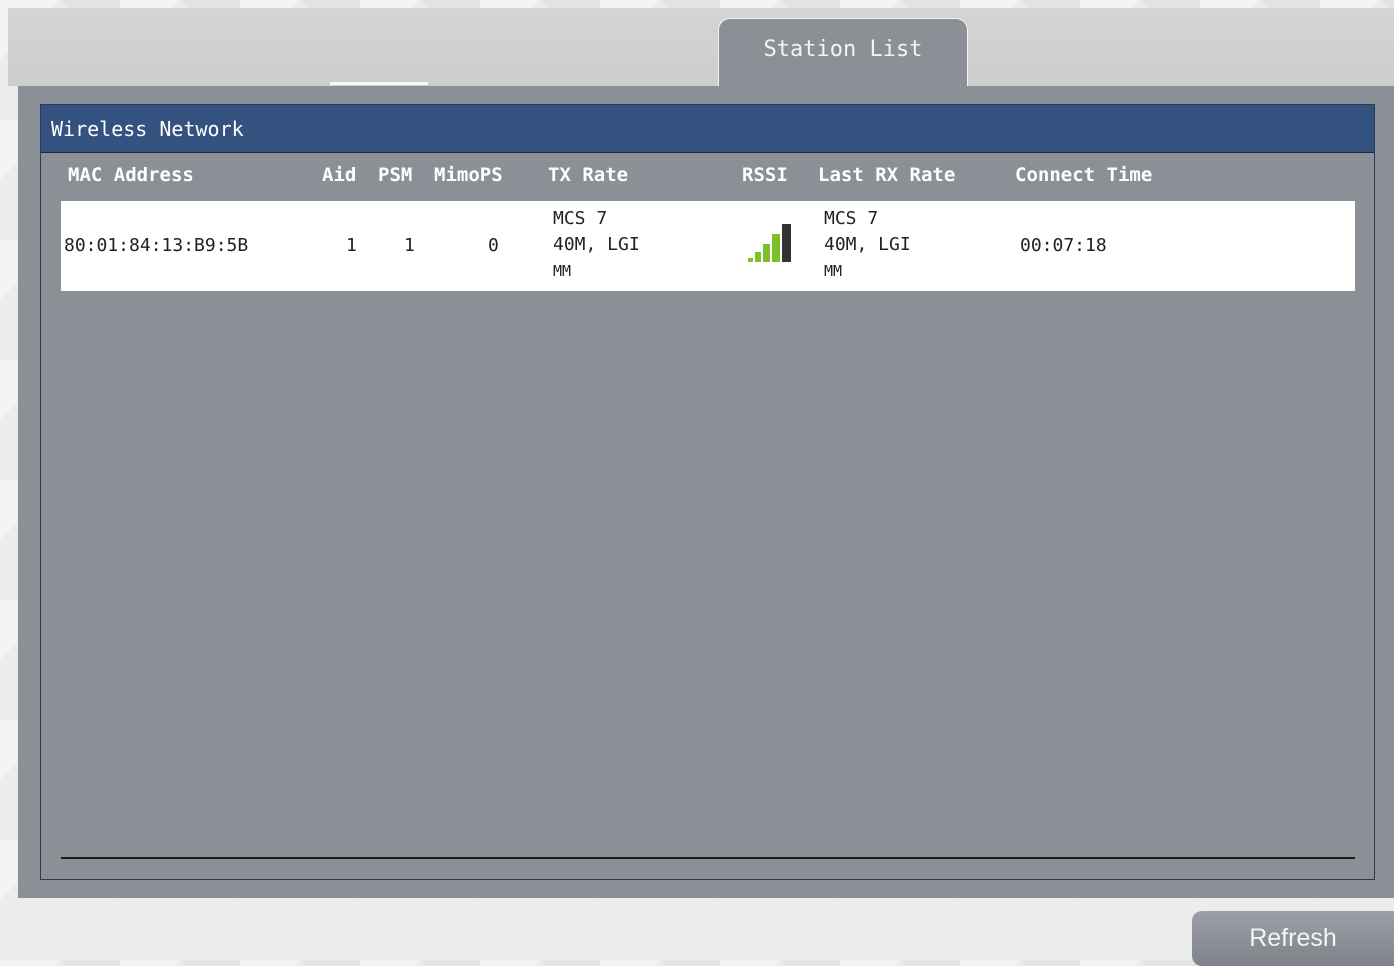  Describe the element at coordinates (395, 175) in the screenshot. I see `column-header-psm: PSM` at that location.